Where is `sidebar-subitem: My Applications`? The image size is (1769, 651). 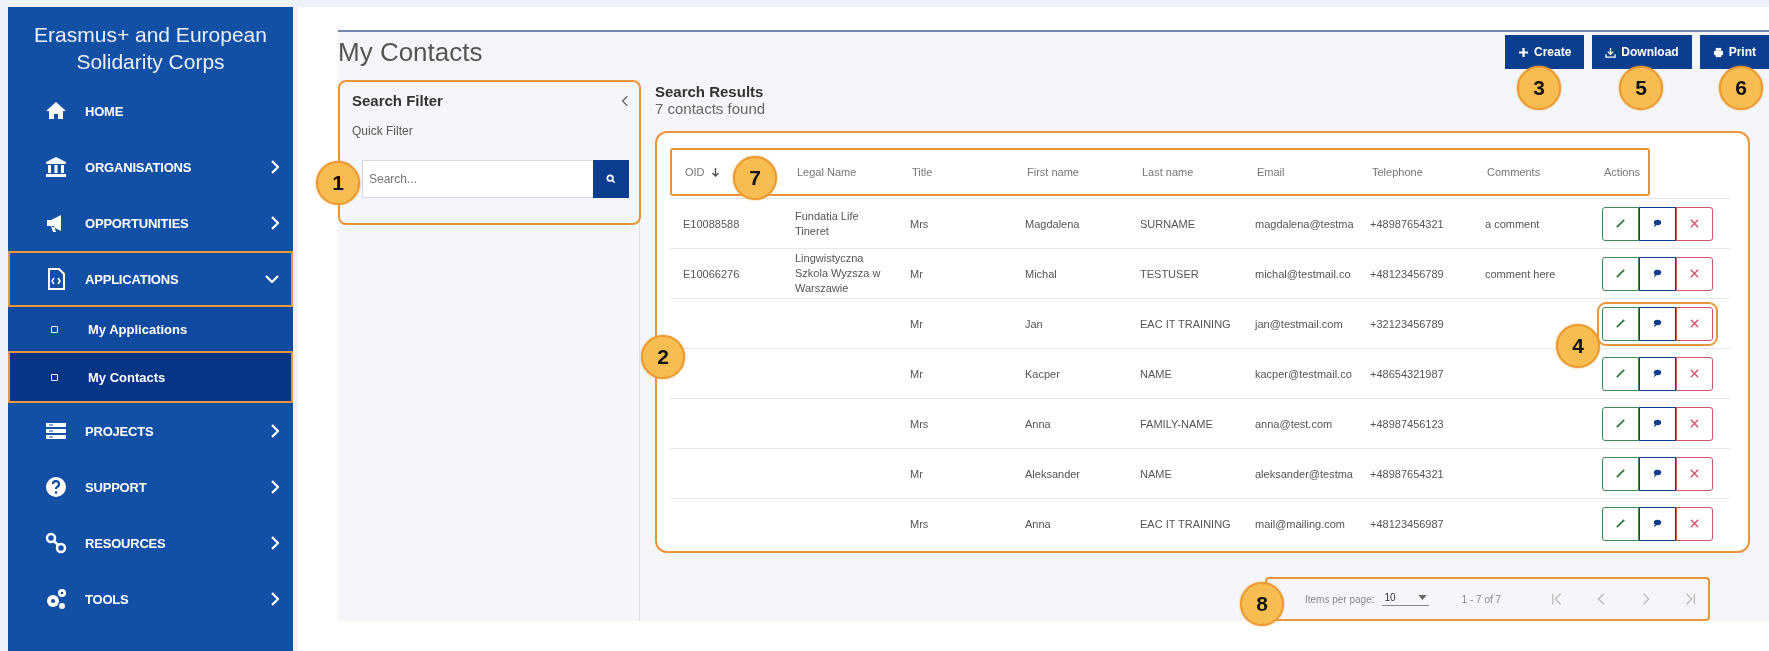 sidebar-subitem: My Applications is located at coordinates (150, 329).